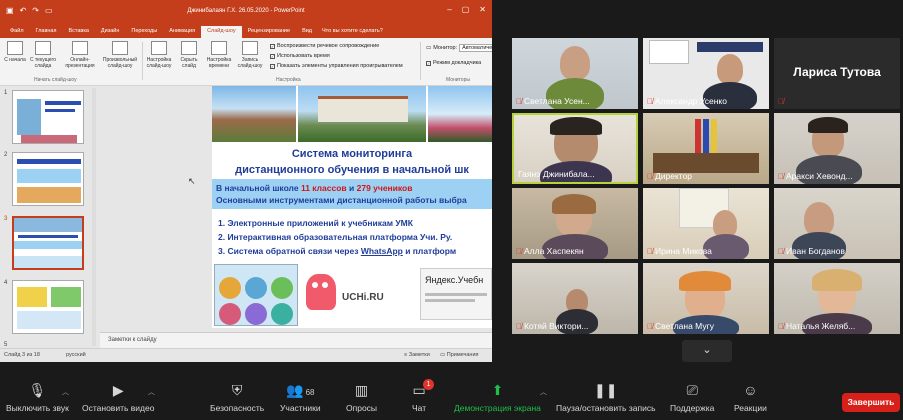  What do you see at coordinates (254, 114) in the screenshot?
I see `slide-photo-left` at bounding box center [254, 114].